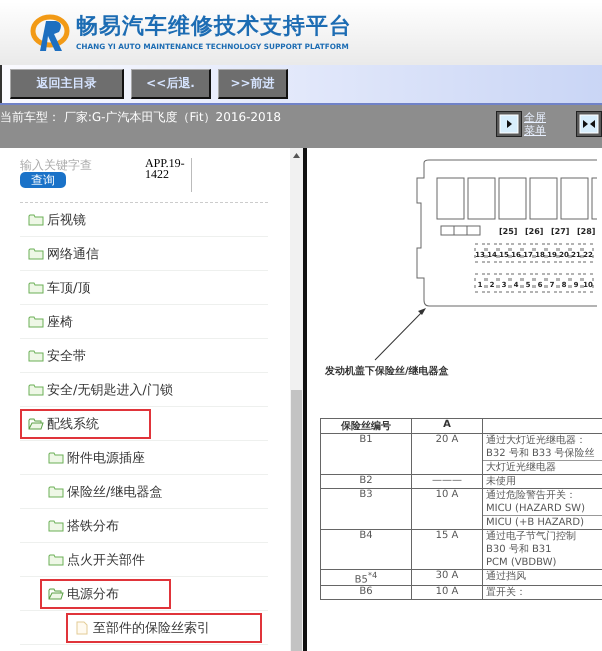 The image size is (602, 651). Describe the element at coordinates (506, 593) in the screenshot. I see `table-cell-text: 置开关：` at that location.